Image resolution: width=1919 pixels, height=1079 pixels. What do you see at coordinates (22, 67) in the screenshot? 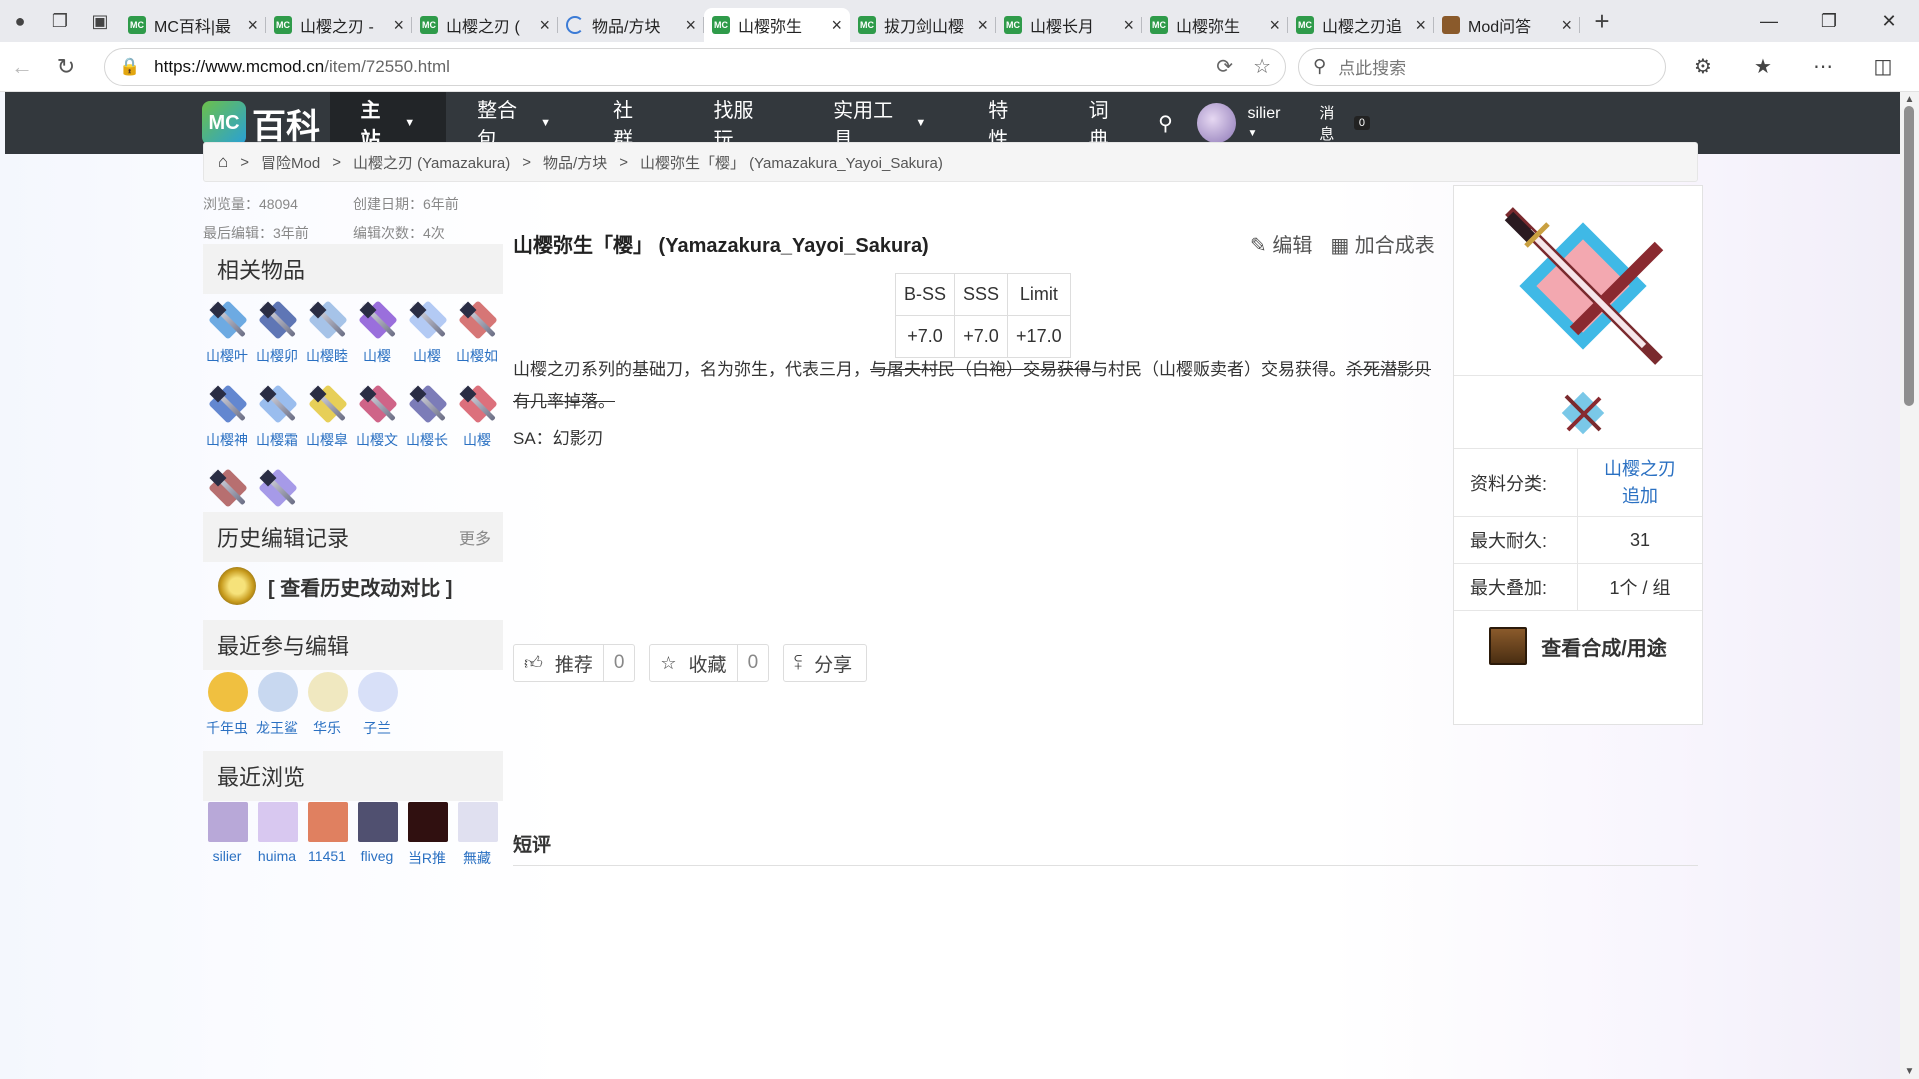
I see `back-button: ←` at bounding box center [22, 67].